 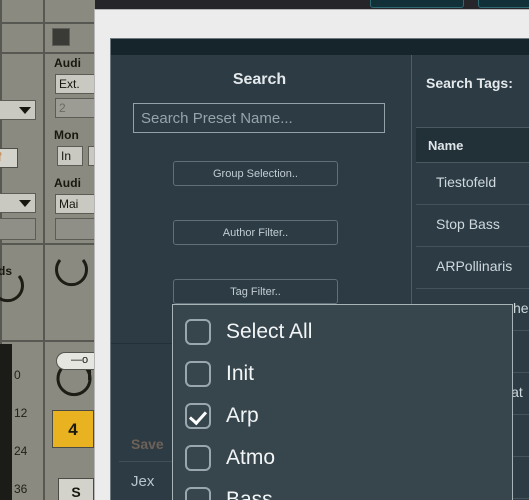 I want to click on monitor-off-button: ff, so click(x=9, y=158).